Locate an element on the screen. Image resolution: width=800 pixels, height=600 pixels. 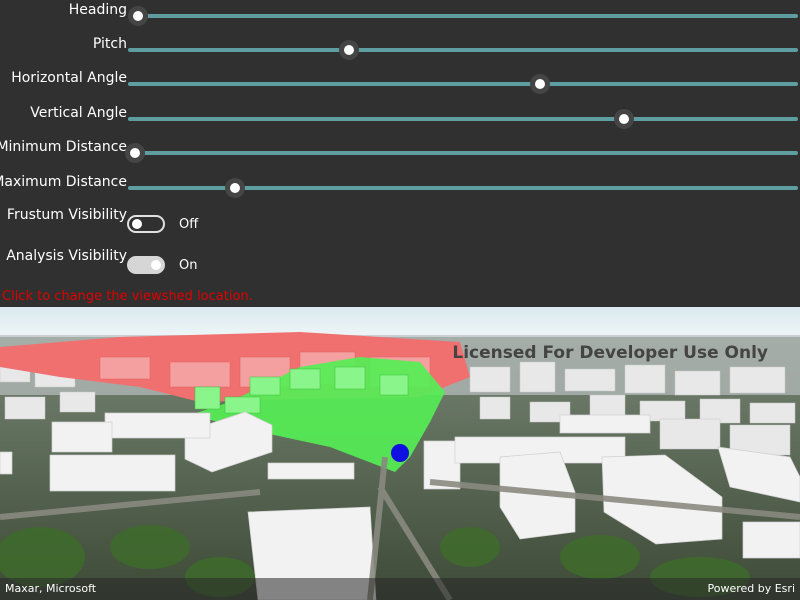
heading-label: Heading is located at coordinates (97, 10).